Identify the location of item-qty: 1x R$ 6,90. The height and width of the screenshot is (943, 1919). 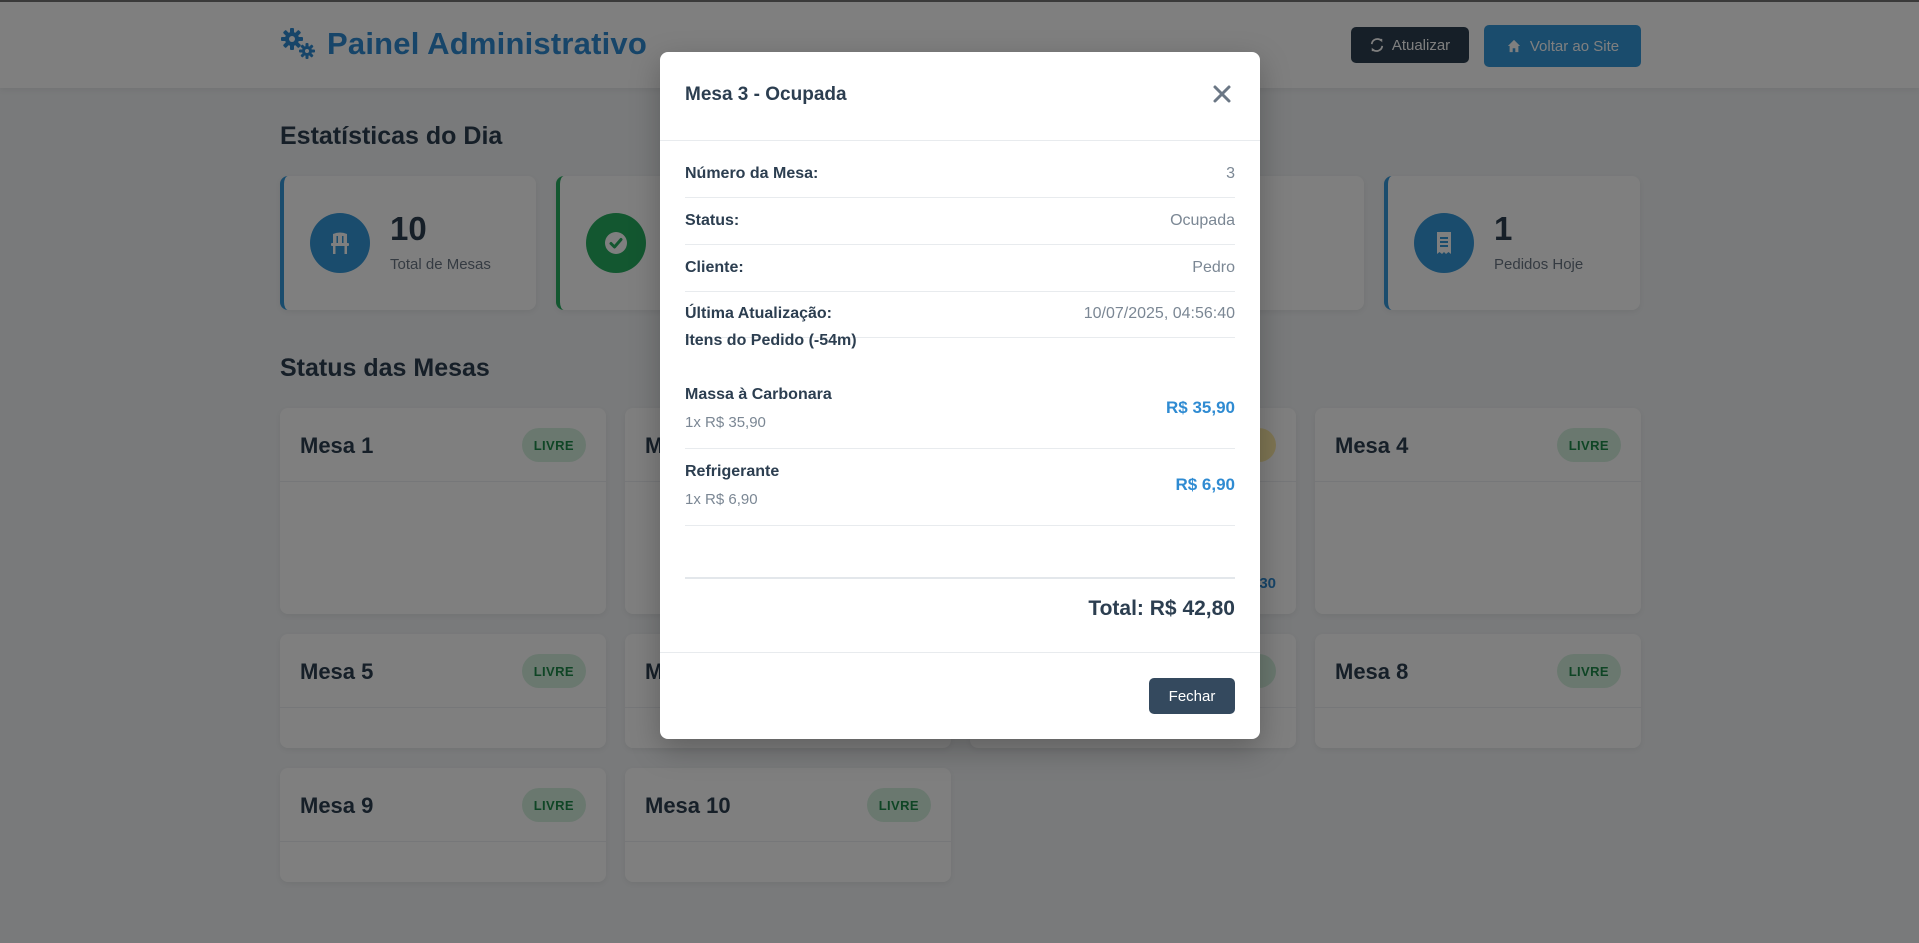
(721, 499).